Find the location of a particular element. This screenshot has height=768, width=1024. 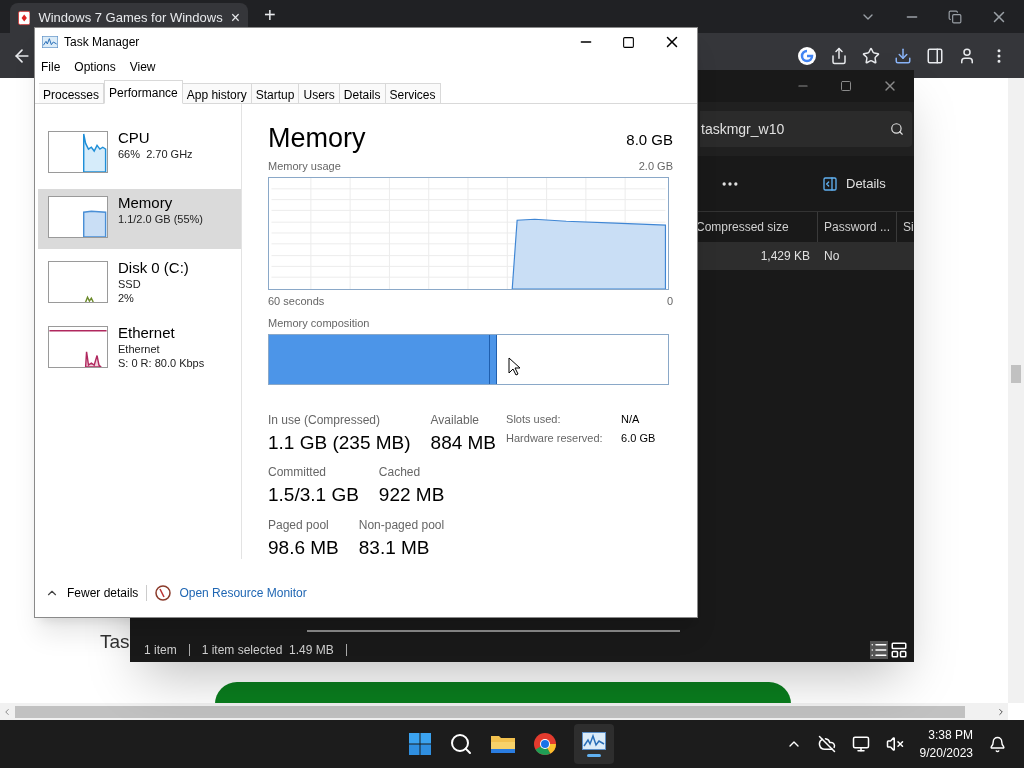

muted-speaker-icon is located at coordinates (894, 744).